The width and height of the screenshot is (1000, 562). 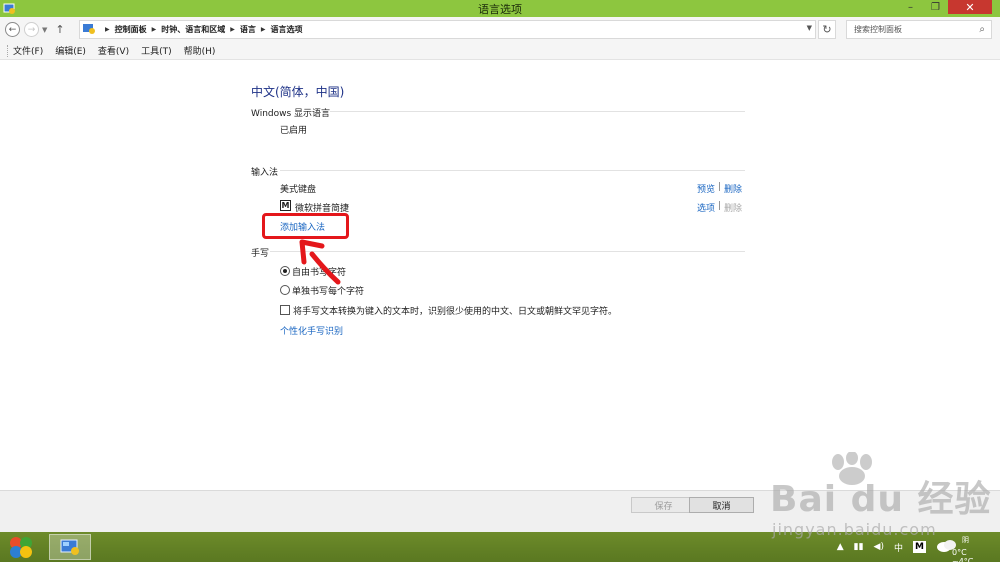 What do you see at coordinates (131, 29) in the screenshot?
I see `breadcrumb-control-panel: 控制面板` at bounding box center [131, 29].